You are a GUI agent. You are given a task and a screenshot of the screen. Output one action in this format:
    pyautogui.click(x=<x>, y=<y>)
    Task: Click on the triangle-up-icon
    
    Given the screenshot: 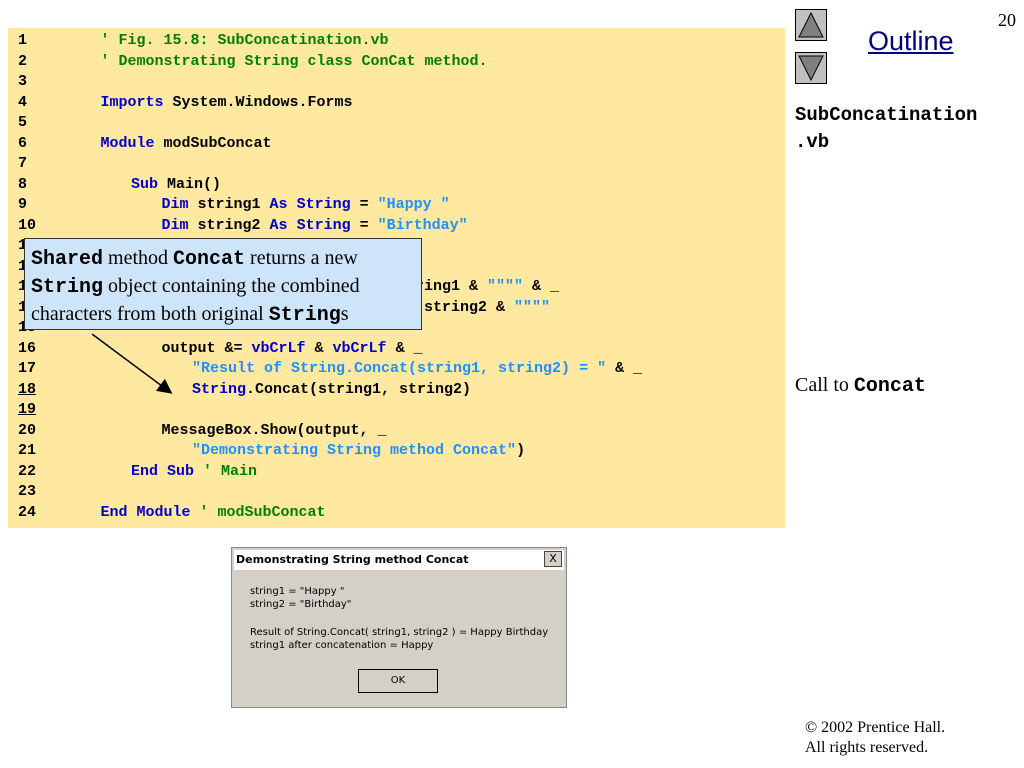 What is the action you would take?
    pyautogui.click(x=811, y=24)
    